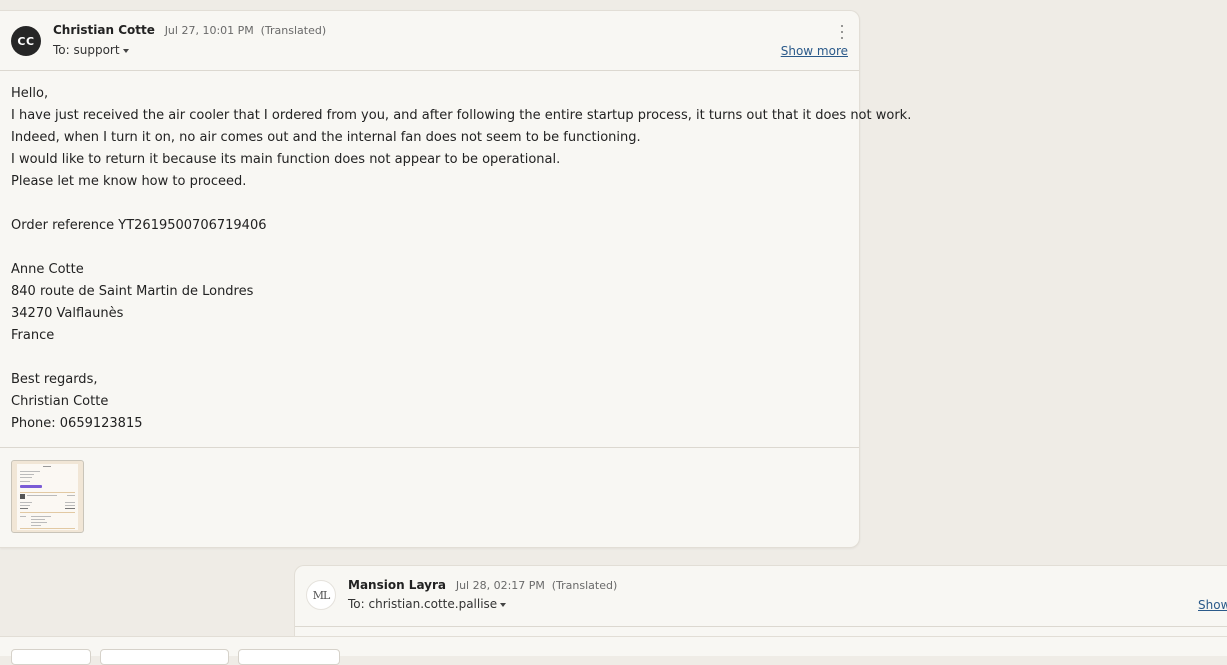 The image size is (1227, 665). I want to click on recipient-dropdown: To: support, so click(91, 50).